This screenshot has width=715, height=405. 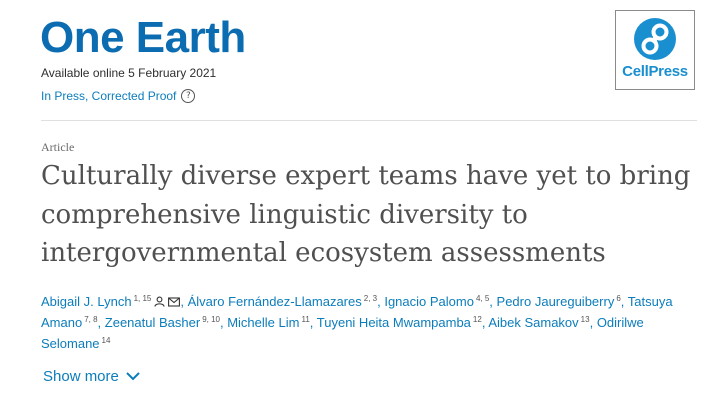 I want to click on author-affiliation: 4, 5, so click(x=482, y=298).